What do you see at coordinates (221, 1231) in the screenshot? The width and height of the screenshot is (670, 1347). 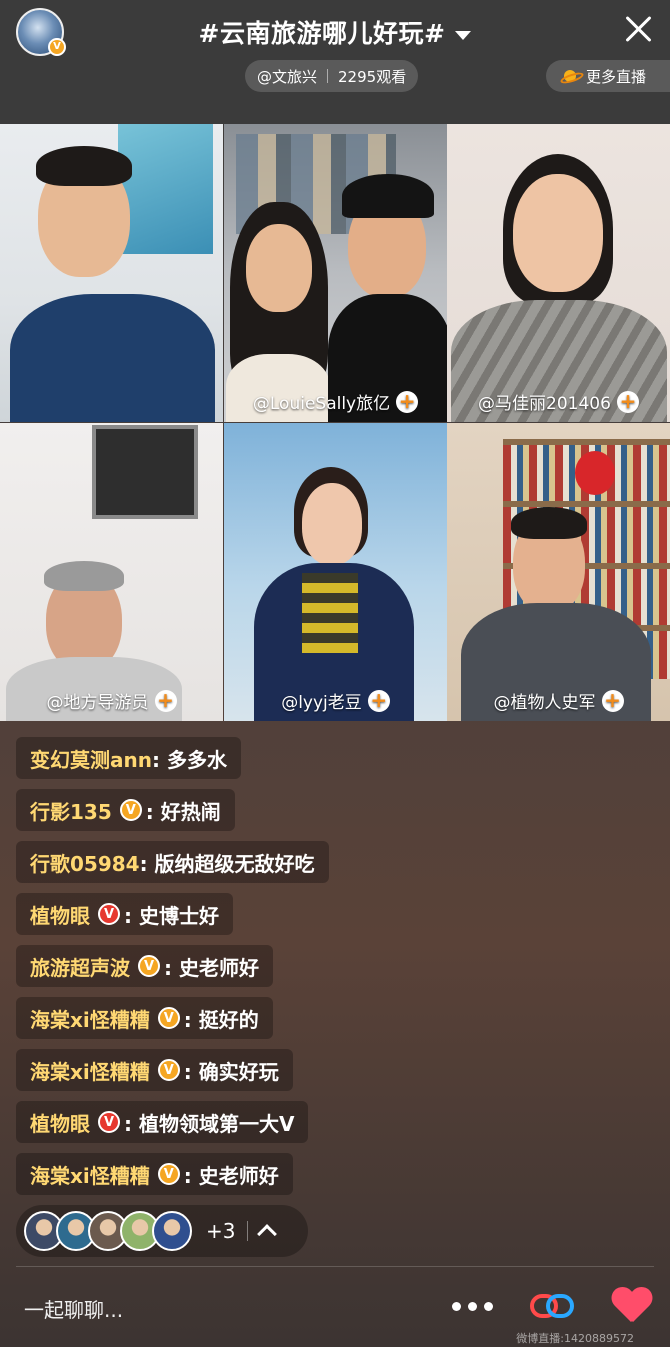 I see `extra-viewer-count: +3` at bounding box center [221, 1231].